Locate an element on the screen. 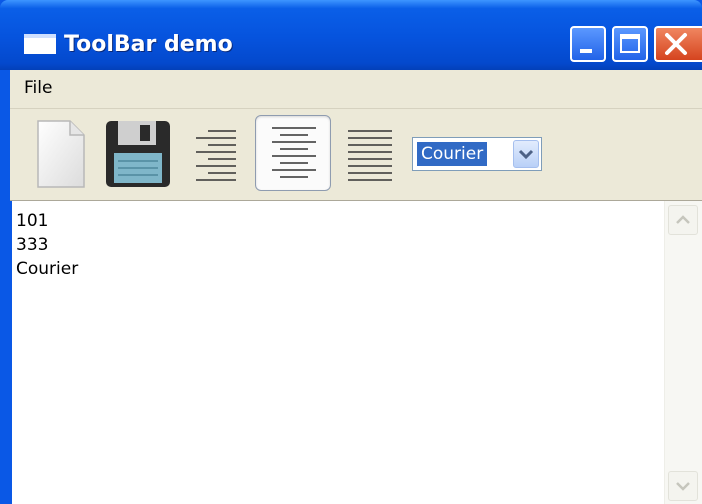 The width and height of the screenshot is (702, 504). new-document-button is located at coordinates (62, 153).